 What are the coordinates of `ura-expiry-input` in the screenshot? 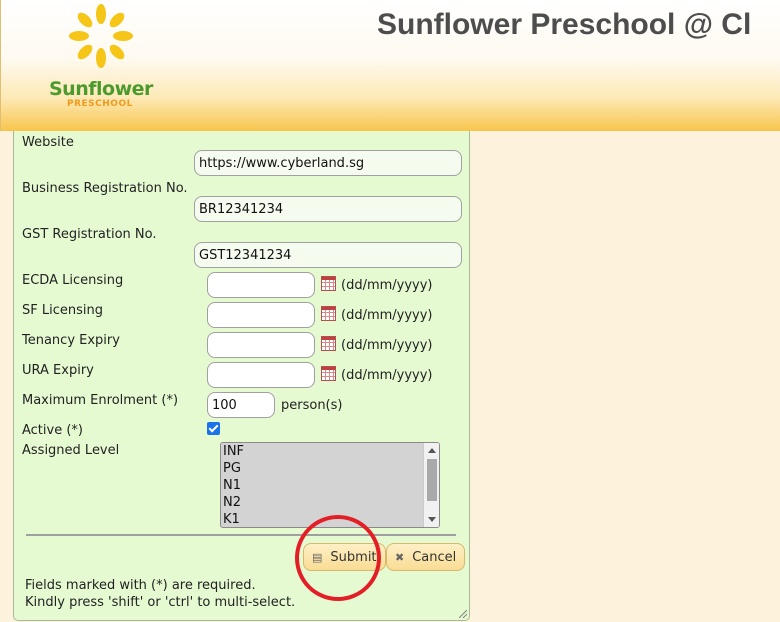 It's located at (261, 375).